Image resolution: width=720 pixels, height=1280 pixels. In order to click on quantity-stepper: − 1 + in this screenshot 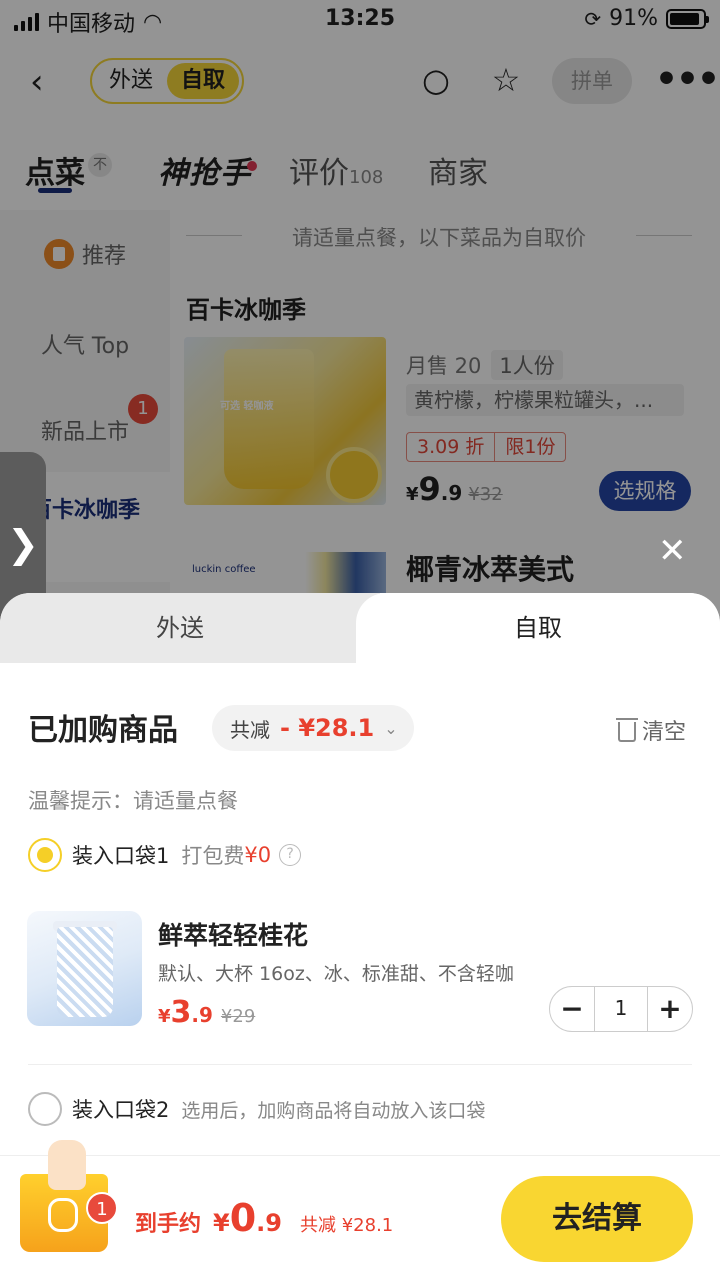, I will do `click(621, 1009)`.